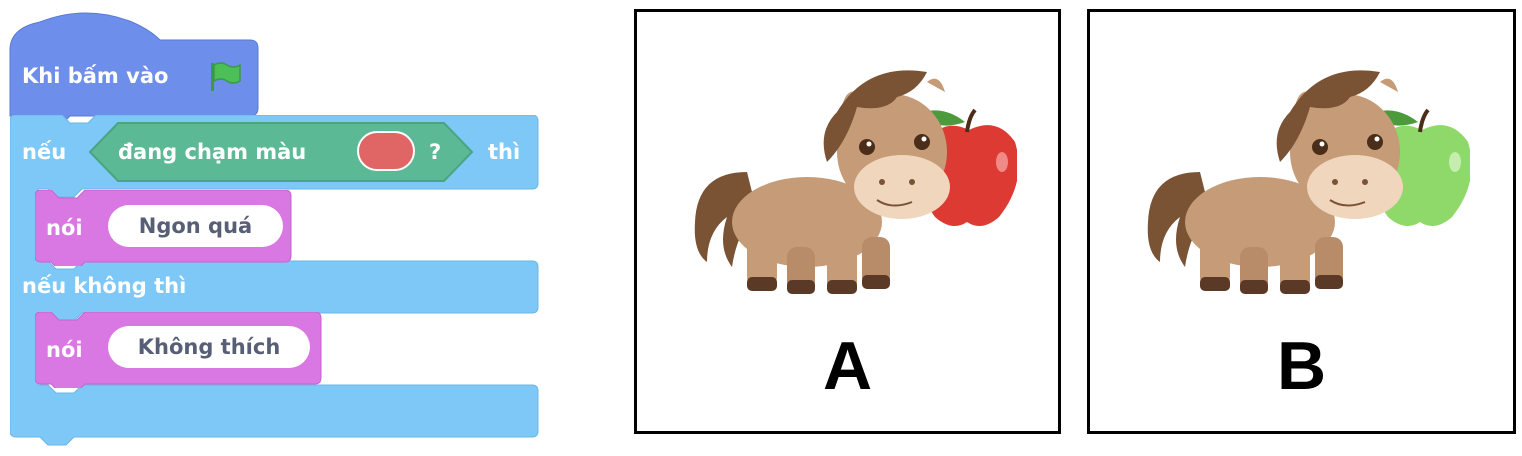  Describe the element at coordinates (1308, 182) in the screenshot. I see `horse-with-green-apple-icon` at that location.